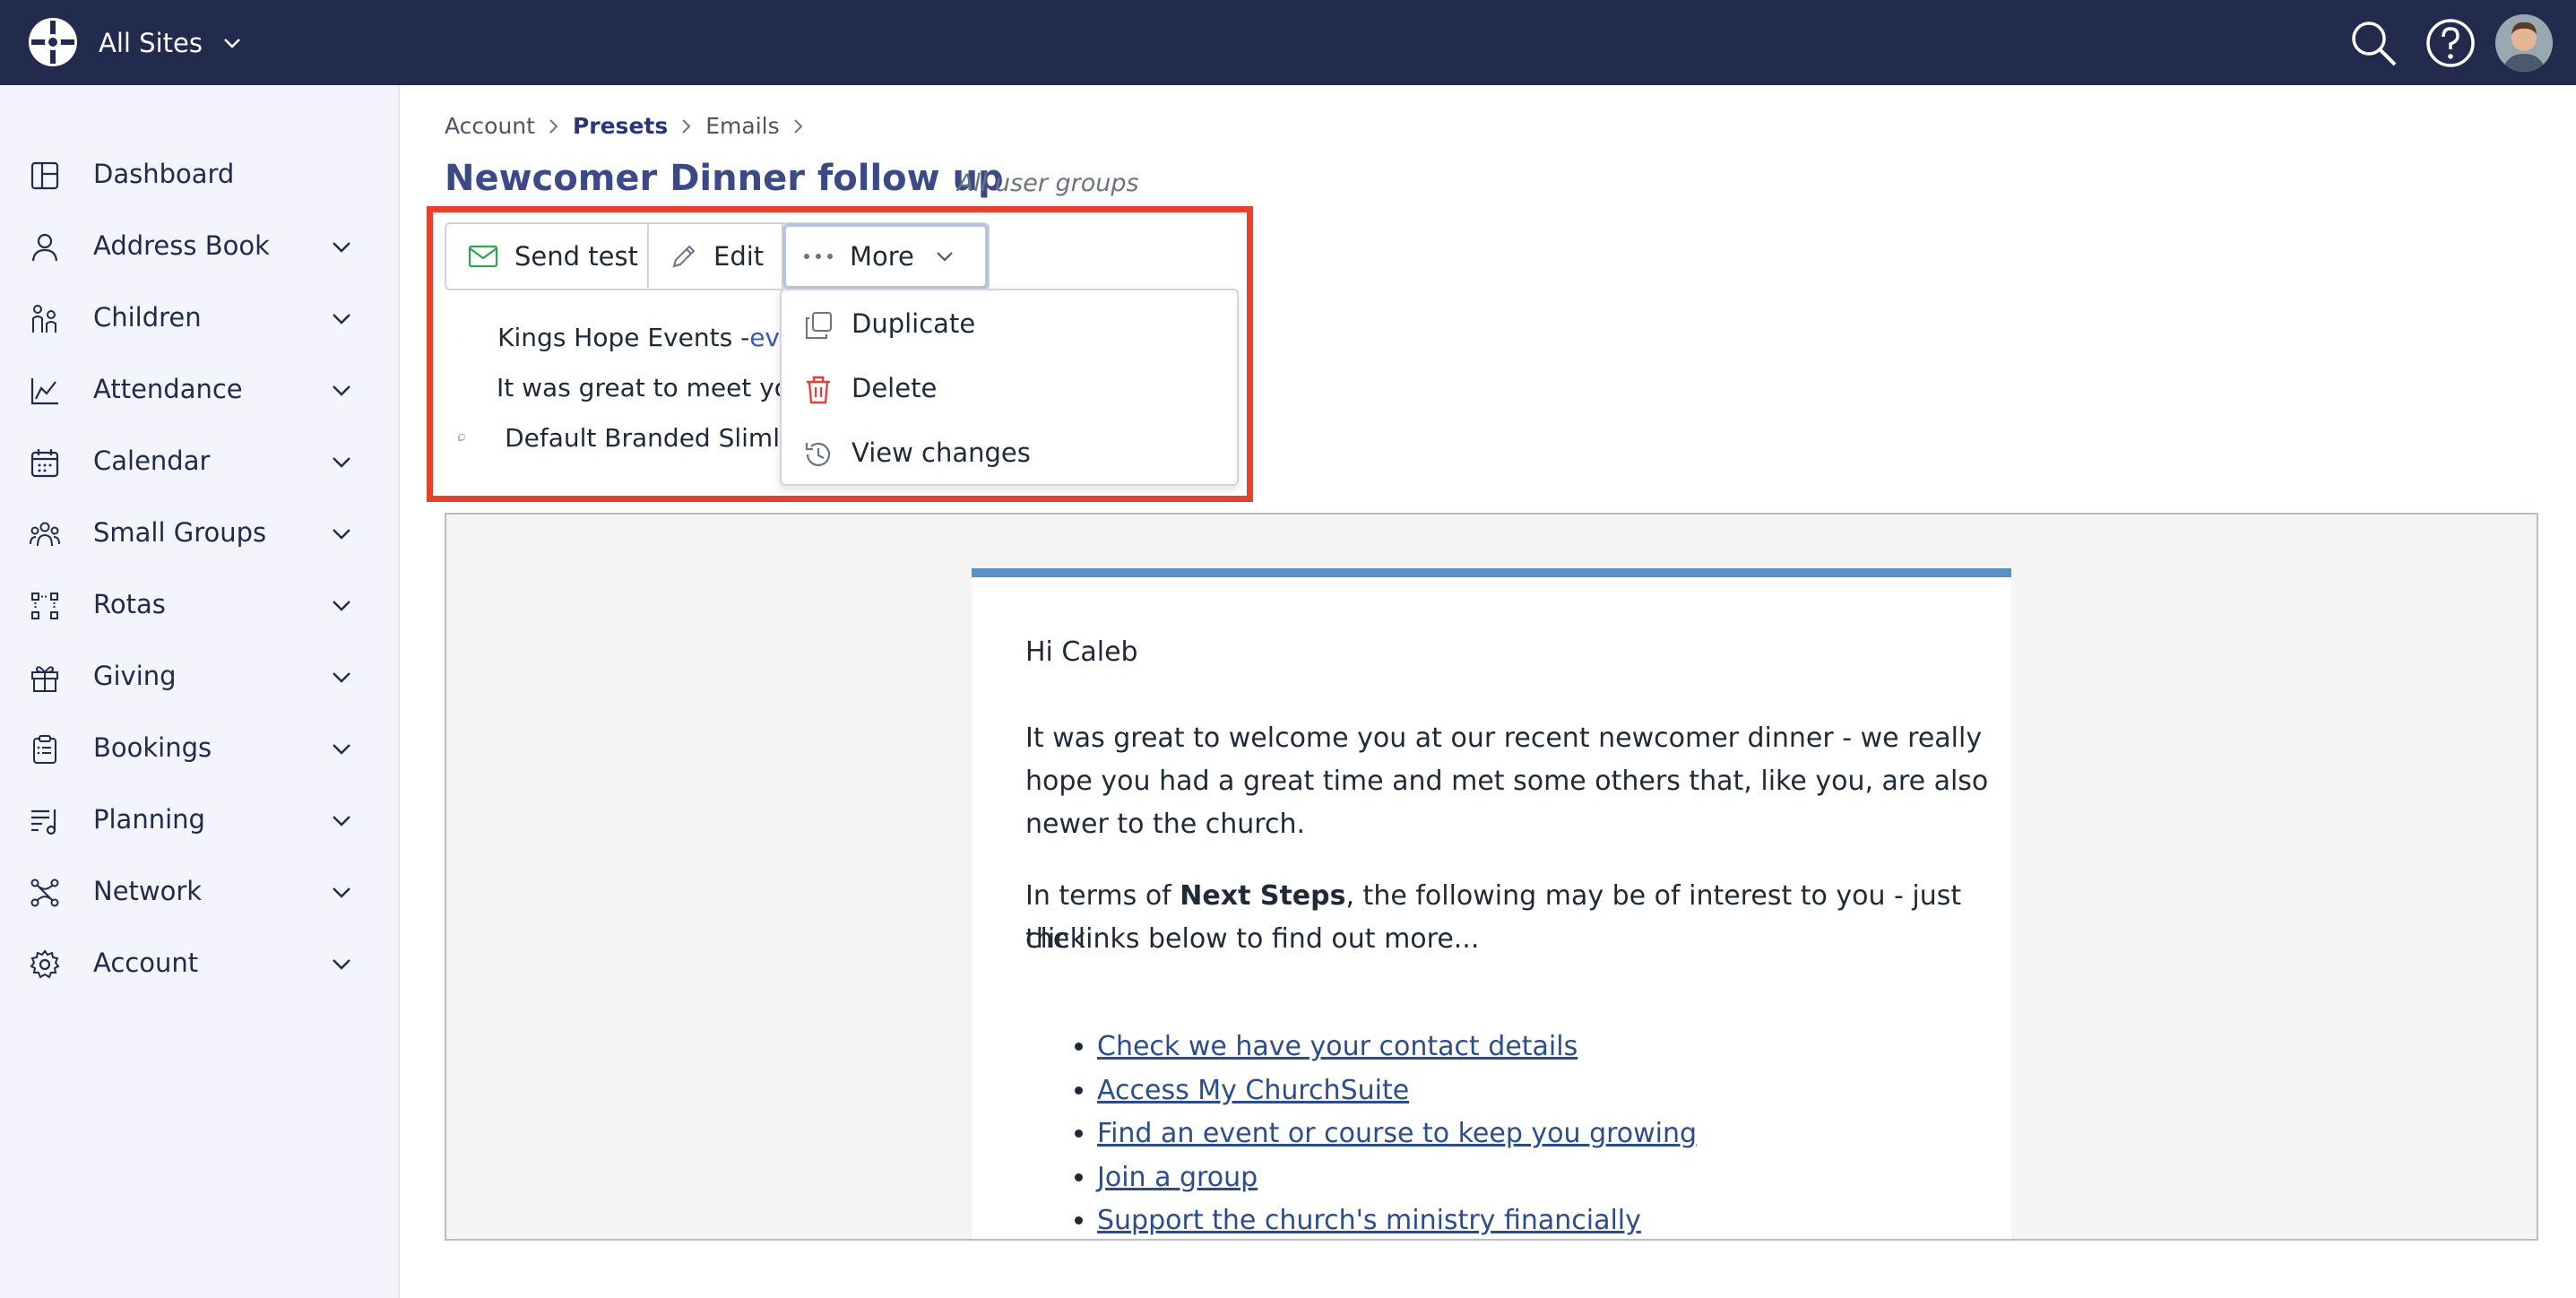  Describe the element at coordinates (148, 891) in the screenshot. I see `sidebar-item-label: Network` at that location.